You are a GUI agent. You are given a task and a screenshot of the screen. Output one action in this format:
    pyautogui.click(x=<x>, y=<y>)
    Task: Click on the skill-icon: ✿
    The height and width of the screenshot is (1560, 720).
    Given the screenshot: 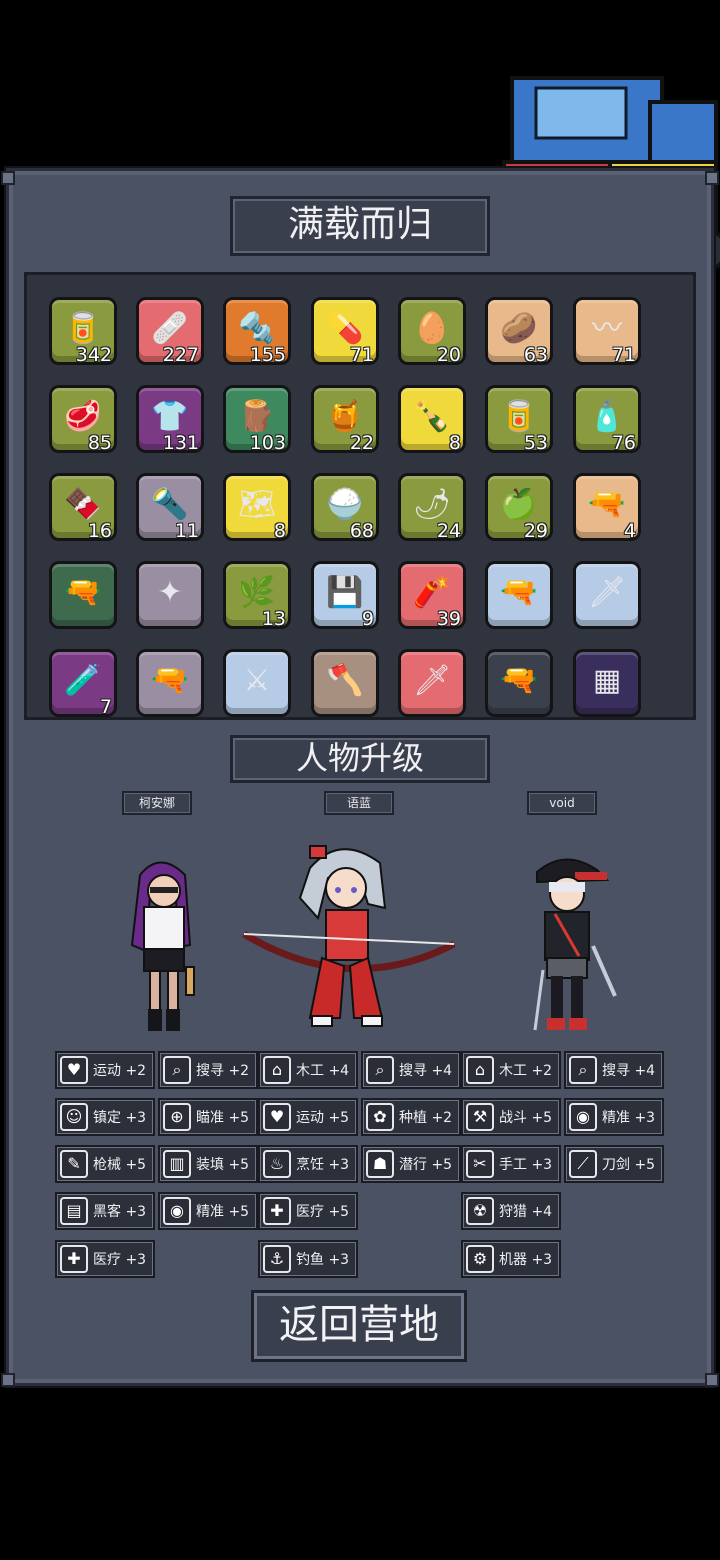 What is the action you would take?
    pyautogui.click(x=380, y=1117)
    